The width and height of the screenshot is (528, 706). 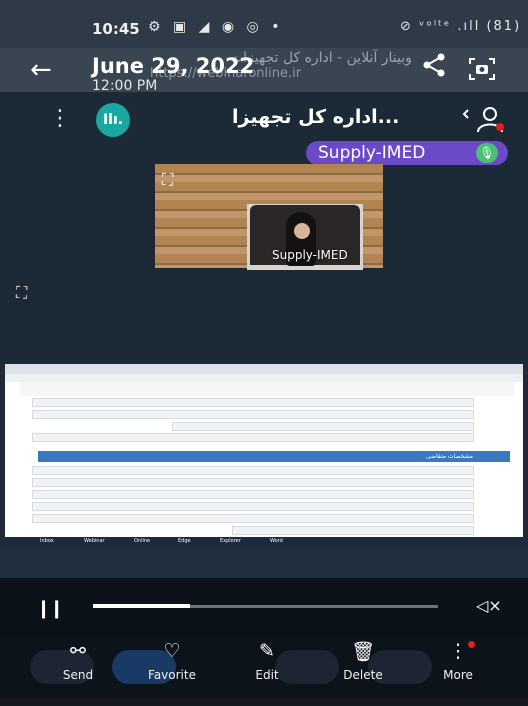 I want to click on notification-dot, so click(x=500, y=127).